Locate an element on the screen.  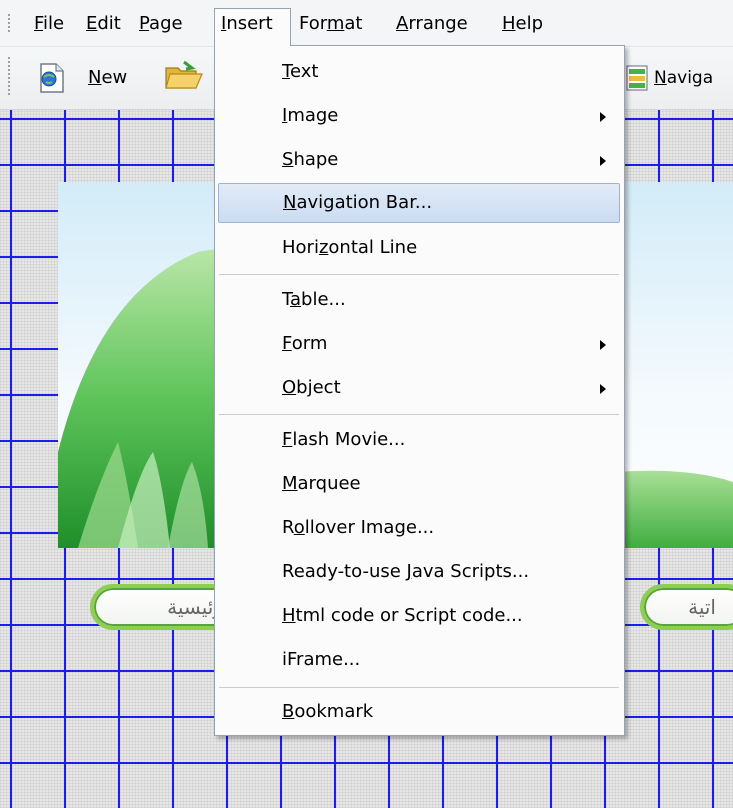
new-page-icon is located at coordinates (52, 78).